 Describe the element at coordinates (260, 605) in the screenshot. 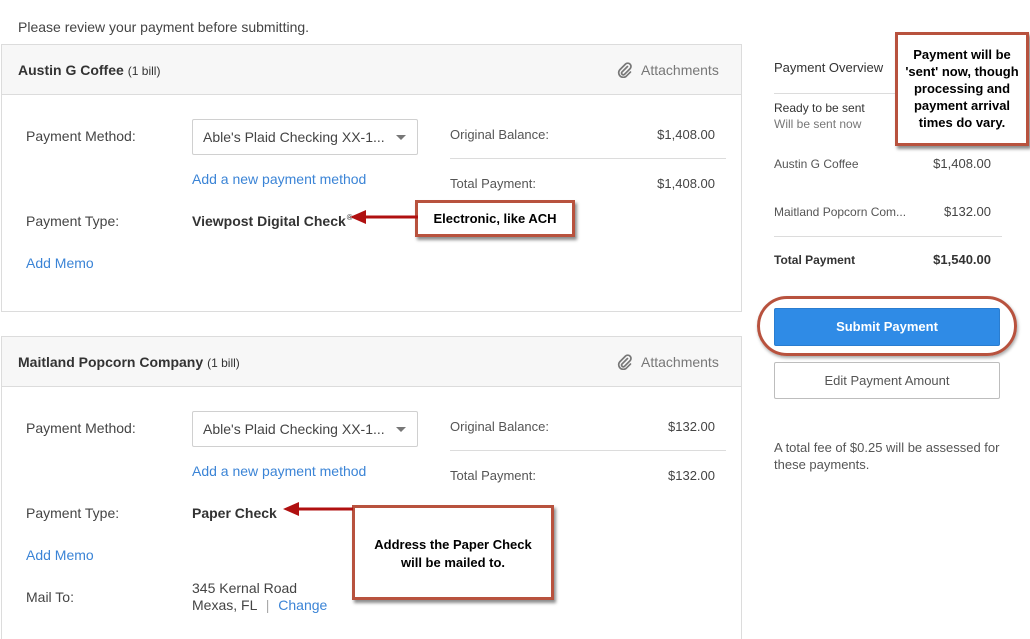

I see `mailing-address-line2: Mexas, FL | Change` at that location.